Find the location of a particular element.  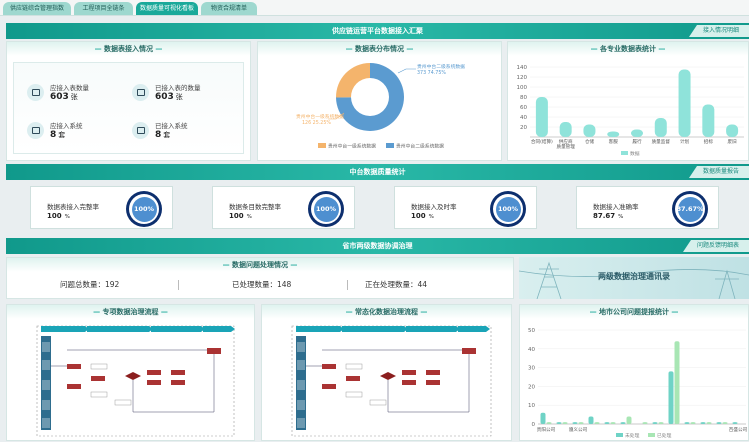

legend-label: 已处理 is located at coordinates (664, 435).